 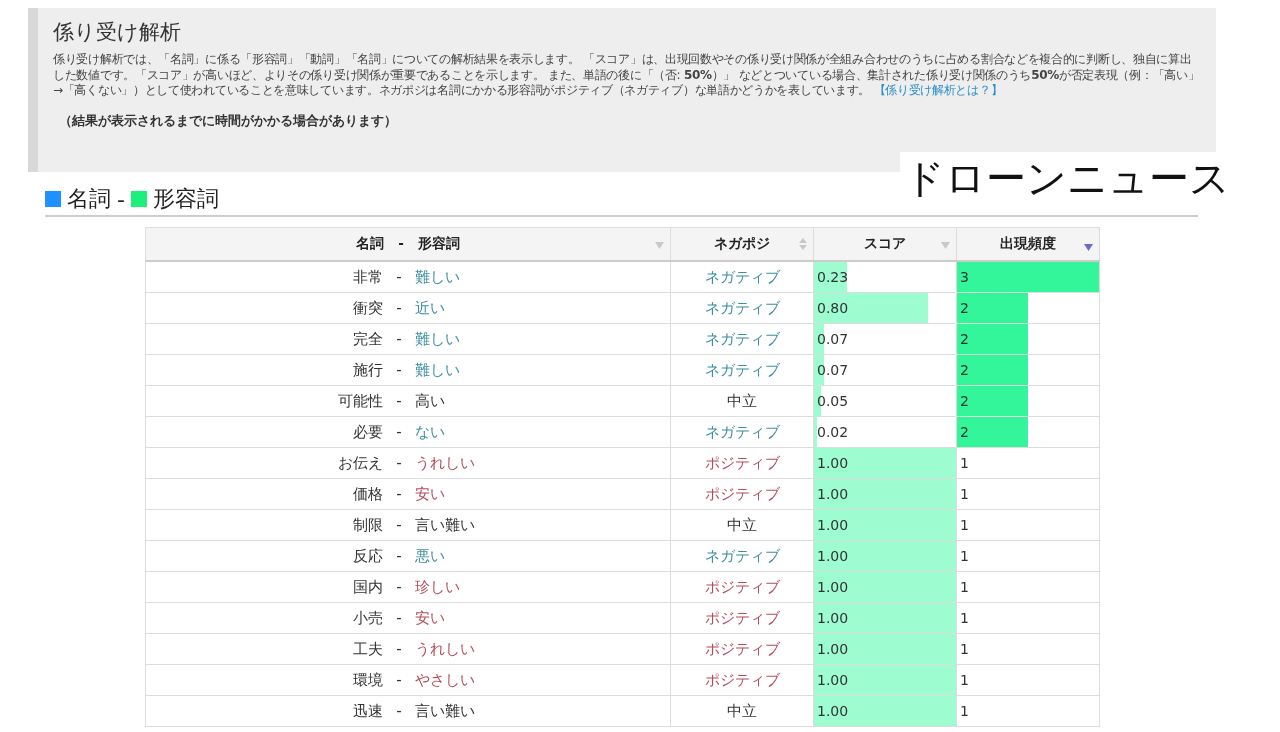 I want to click on noun-text: 工夫, so click(x=368, y=649).